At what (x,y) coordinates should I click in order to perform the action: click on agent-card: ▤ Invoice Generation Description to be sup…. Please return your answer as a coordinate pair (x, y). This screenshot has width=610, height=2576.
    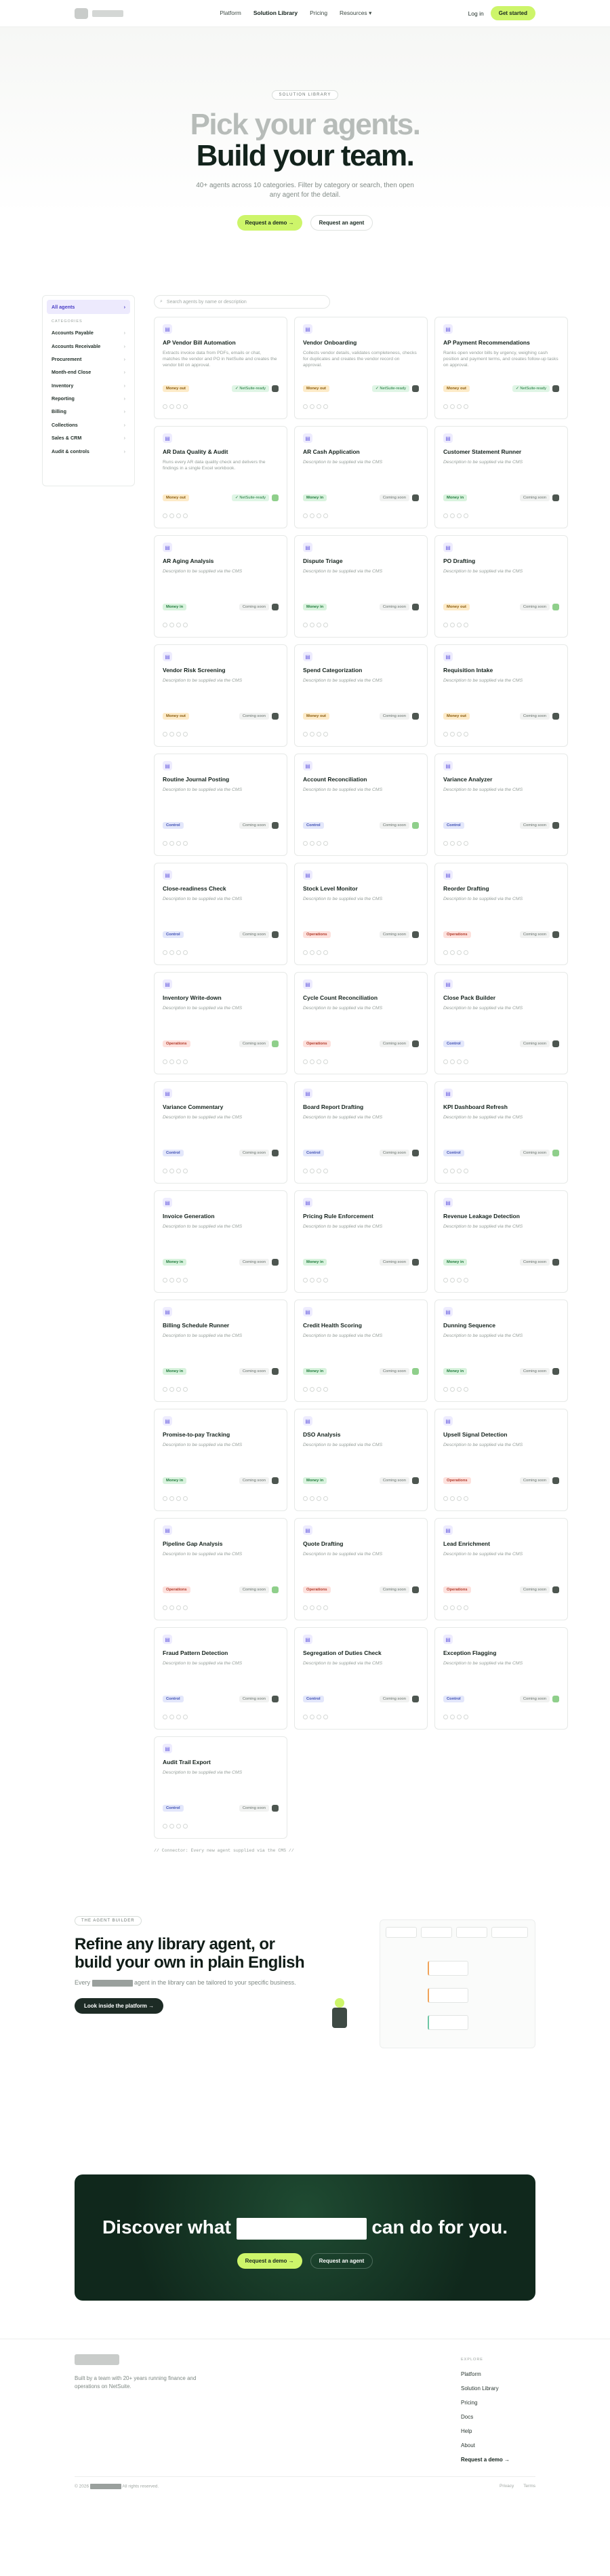
    Looking at the image, I should click on (221, 1241).